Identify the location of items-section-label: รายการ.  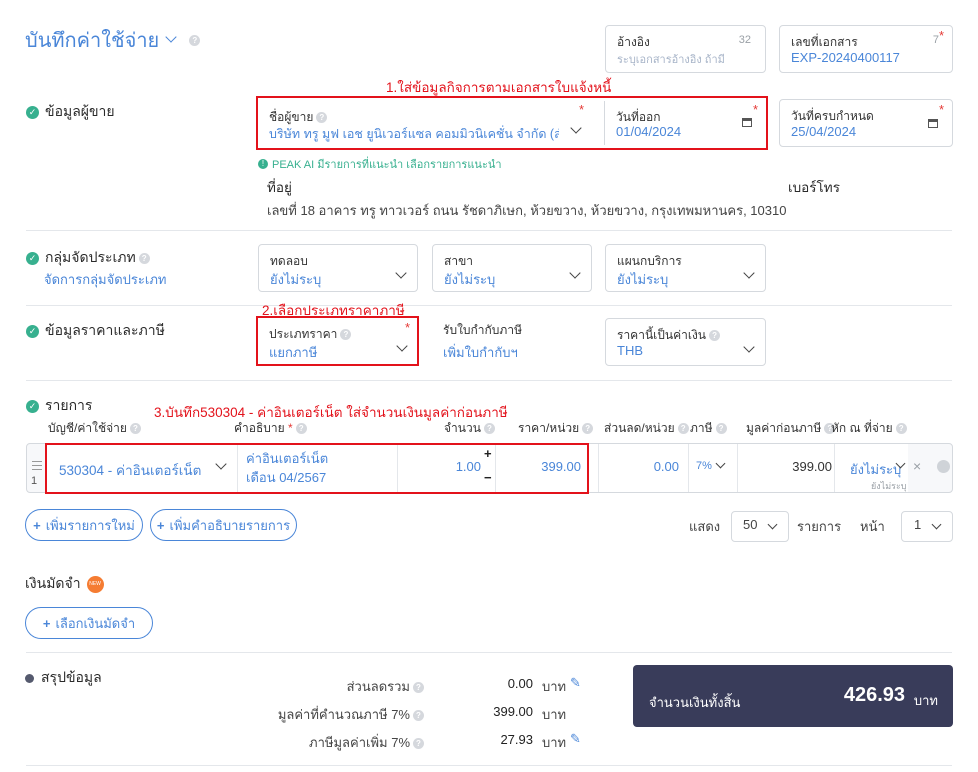
(69, 405).